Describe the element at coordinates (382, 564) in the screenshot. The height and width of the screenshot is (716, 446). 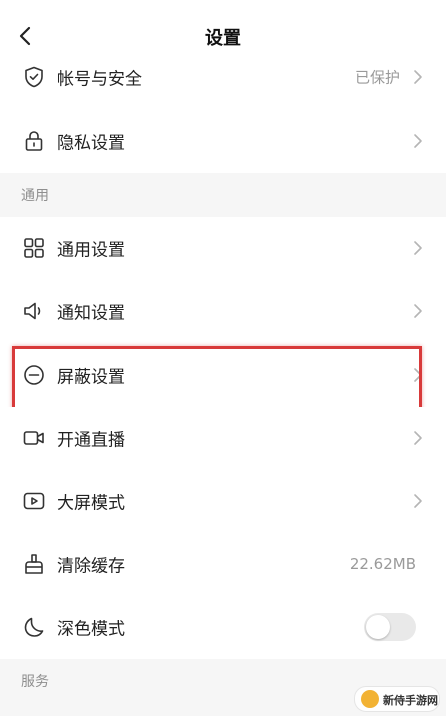
I see `cache-size-text: 22.62MB` at that location.